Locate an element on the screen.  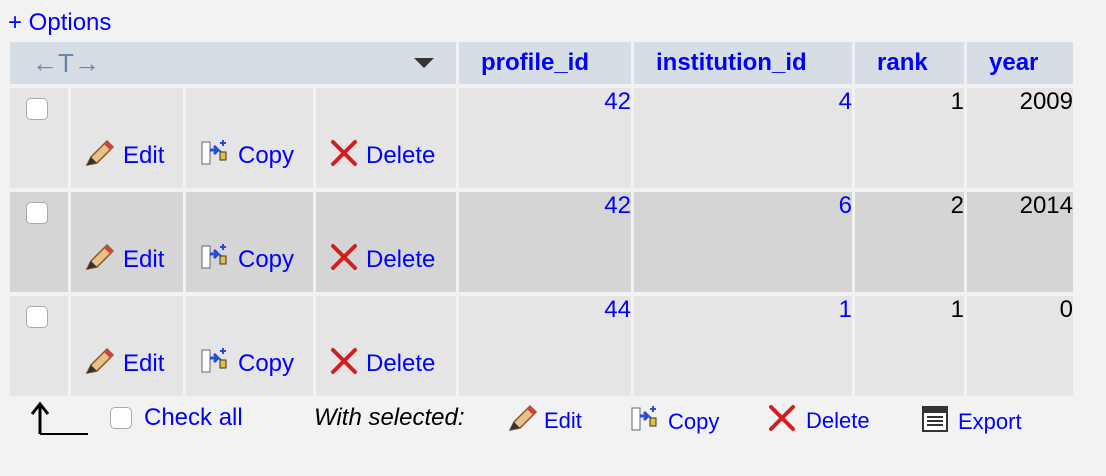
column-resize-header: ←T→ is located at coordinates (233, 63).